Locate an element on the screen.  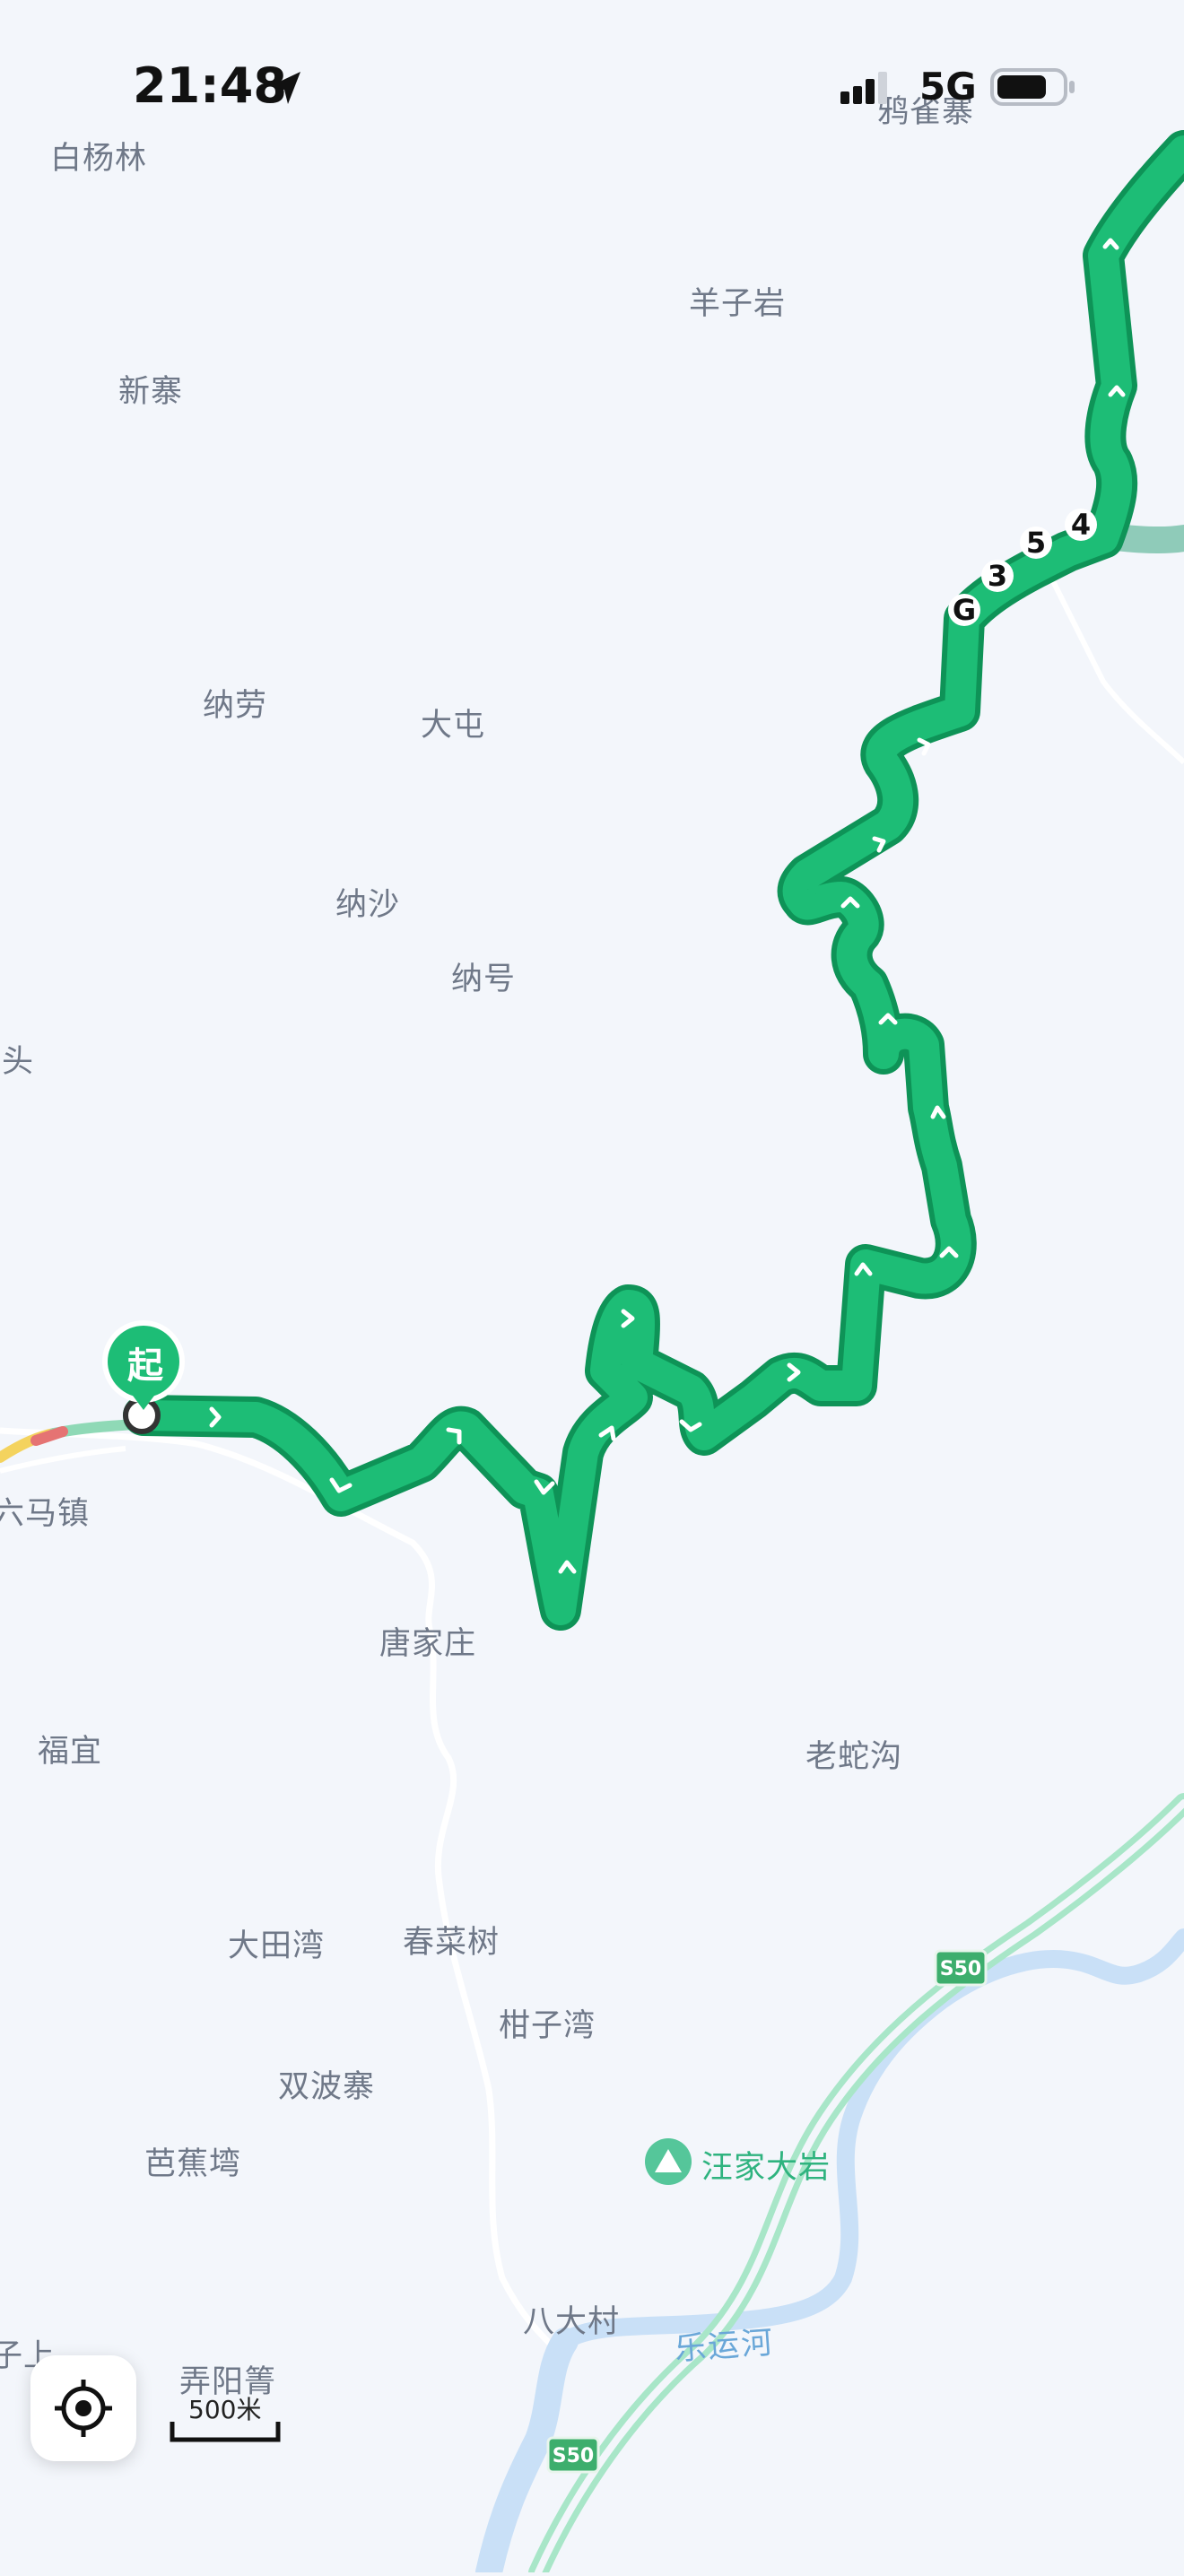
place-label-laoshegou: 老蛇沟 is located at coordinates (853, 1754).